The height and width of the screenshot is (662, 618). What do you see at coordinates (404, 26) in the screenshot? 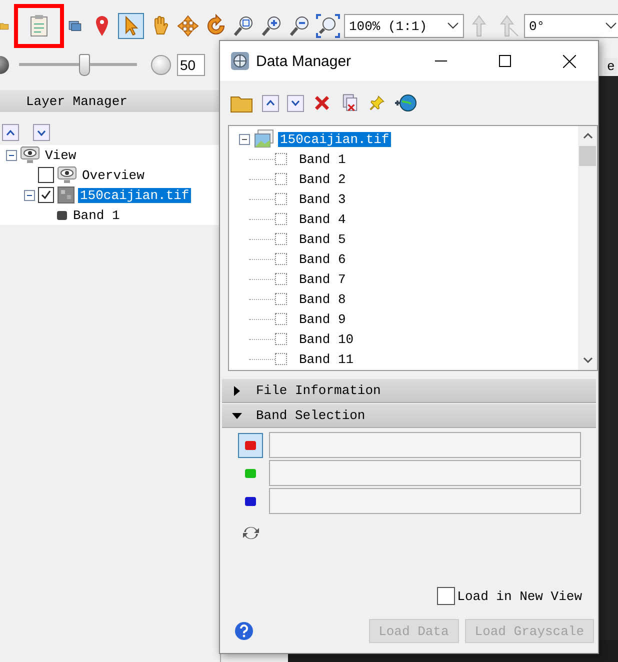
I see `zoom-combo: 100% (1:1)` at bounding box center [404, 26].